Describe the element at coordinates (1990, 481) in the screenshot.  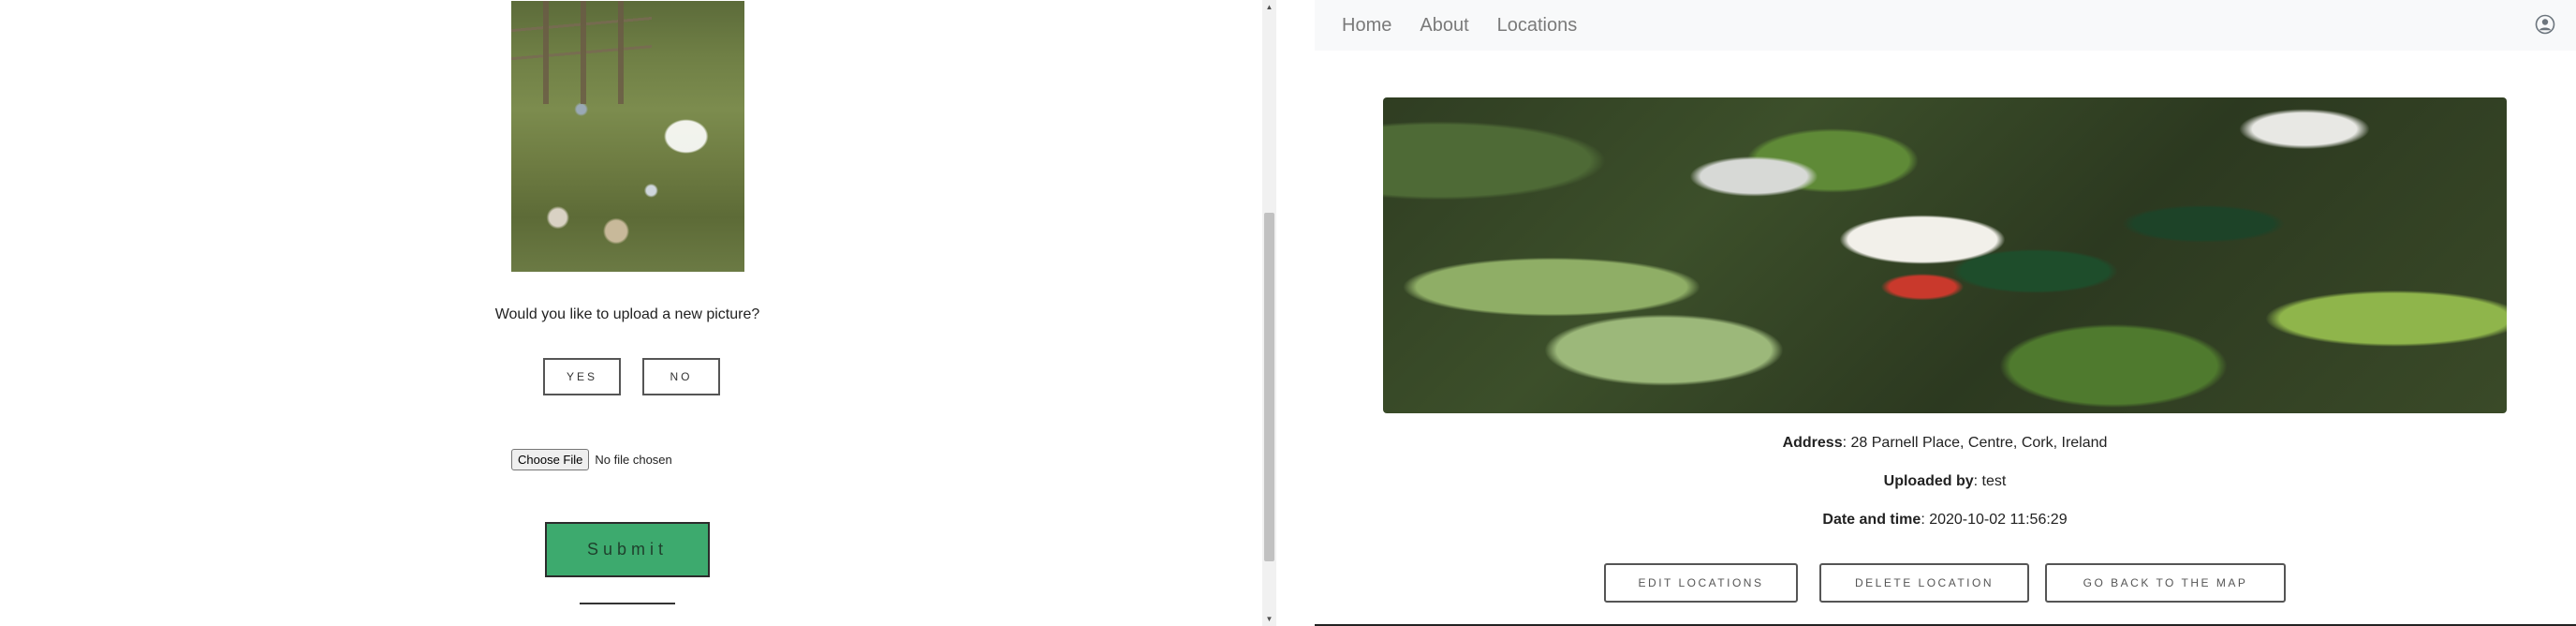
I see `uploader-value: : test` at that location.